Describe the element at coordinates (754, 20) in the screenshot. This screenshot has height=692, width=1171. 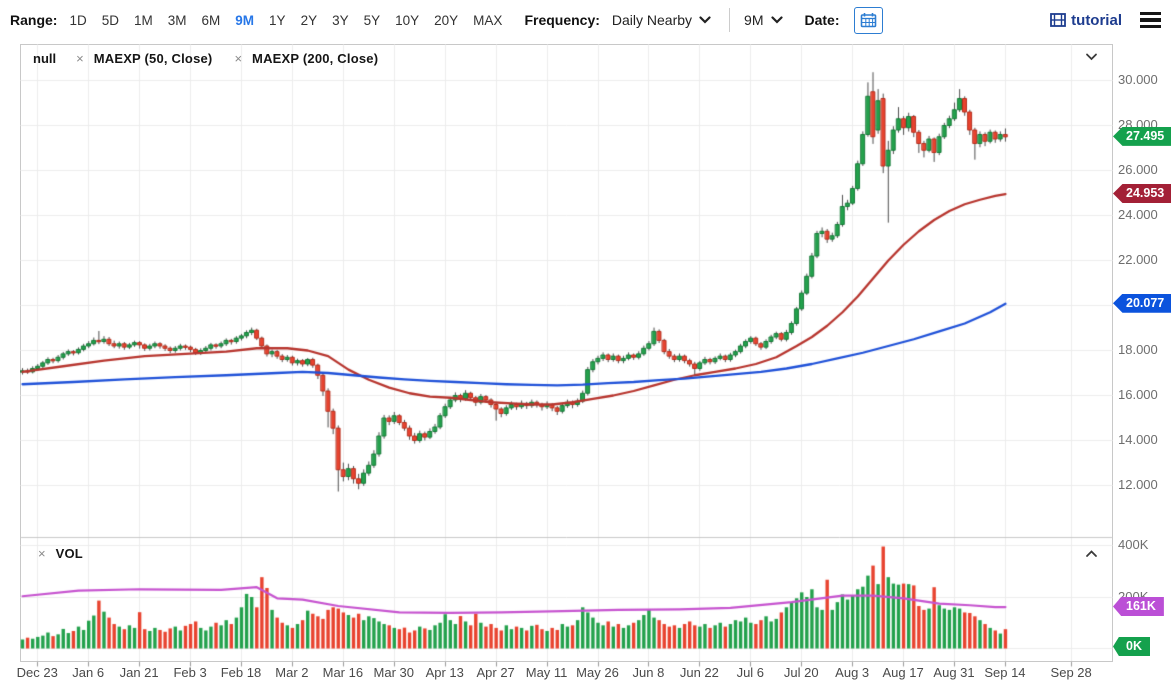
I see `period-value: 9M` at that location.